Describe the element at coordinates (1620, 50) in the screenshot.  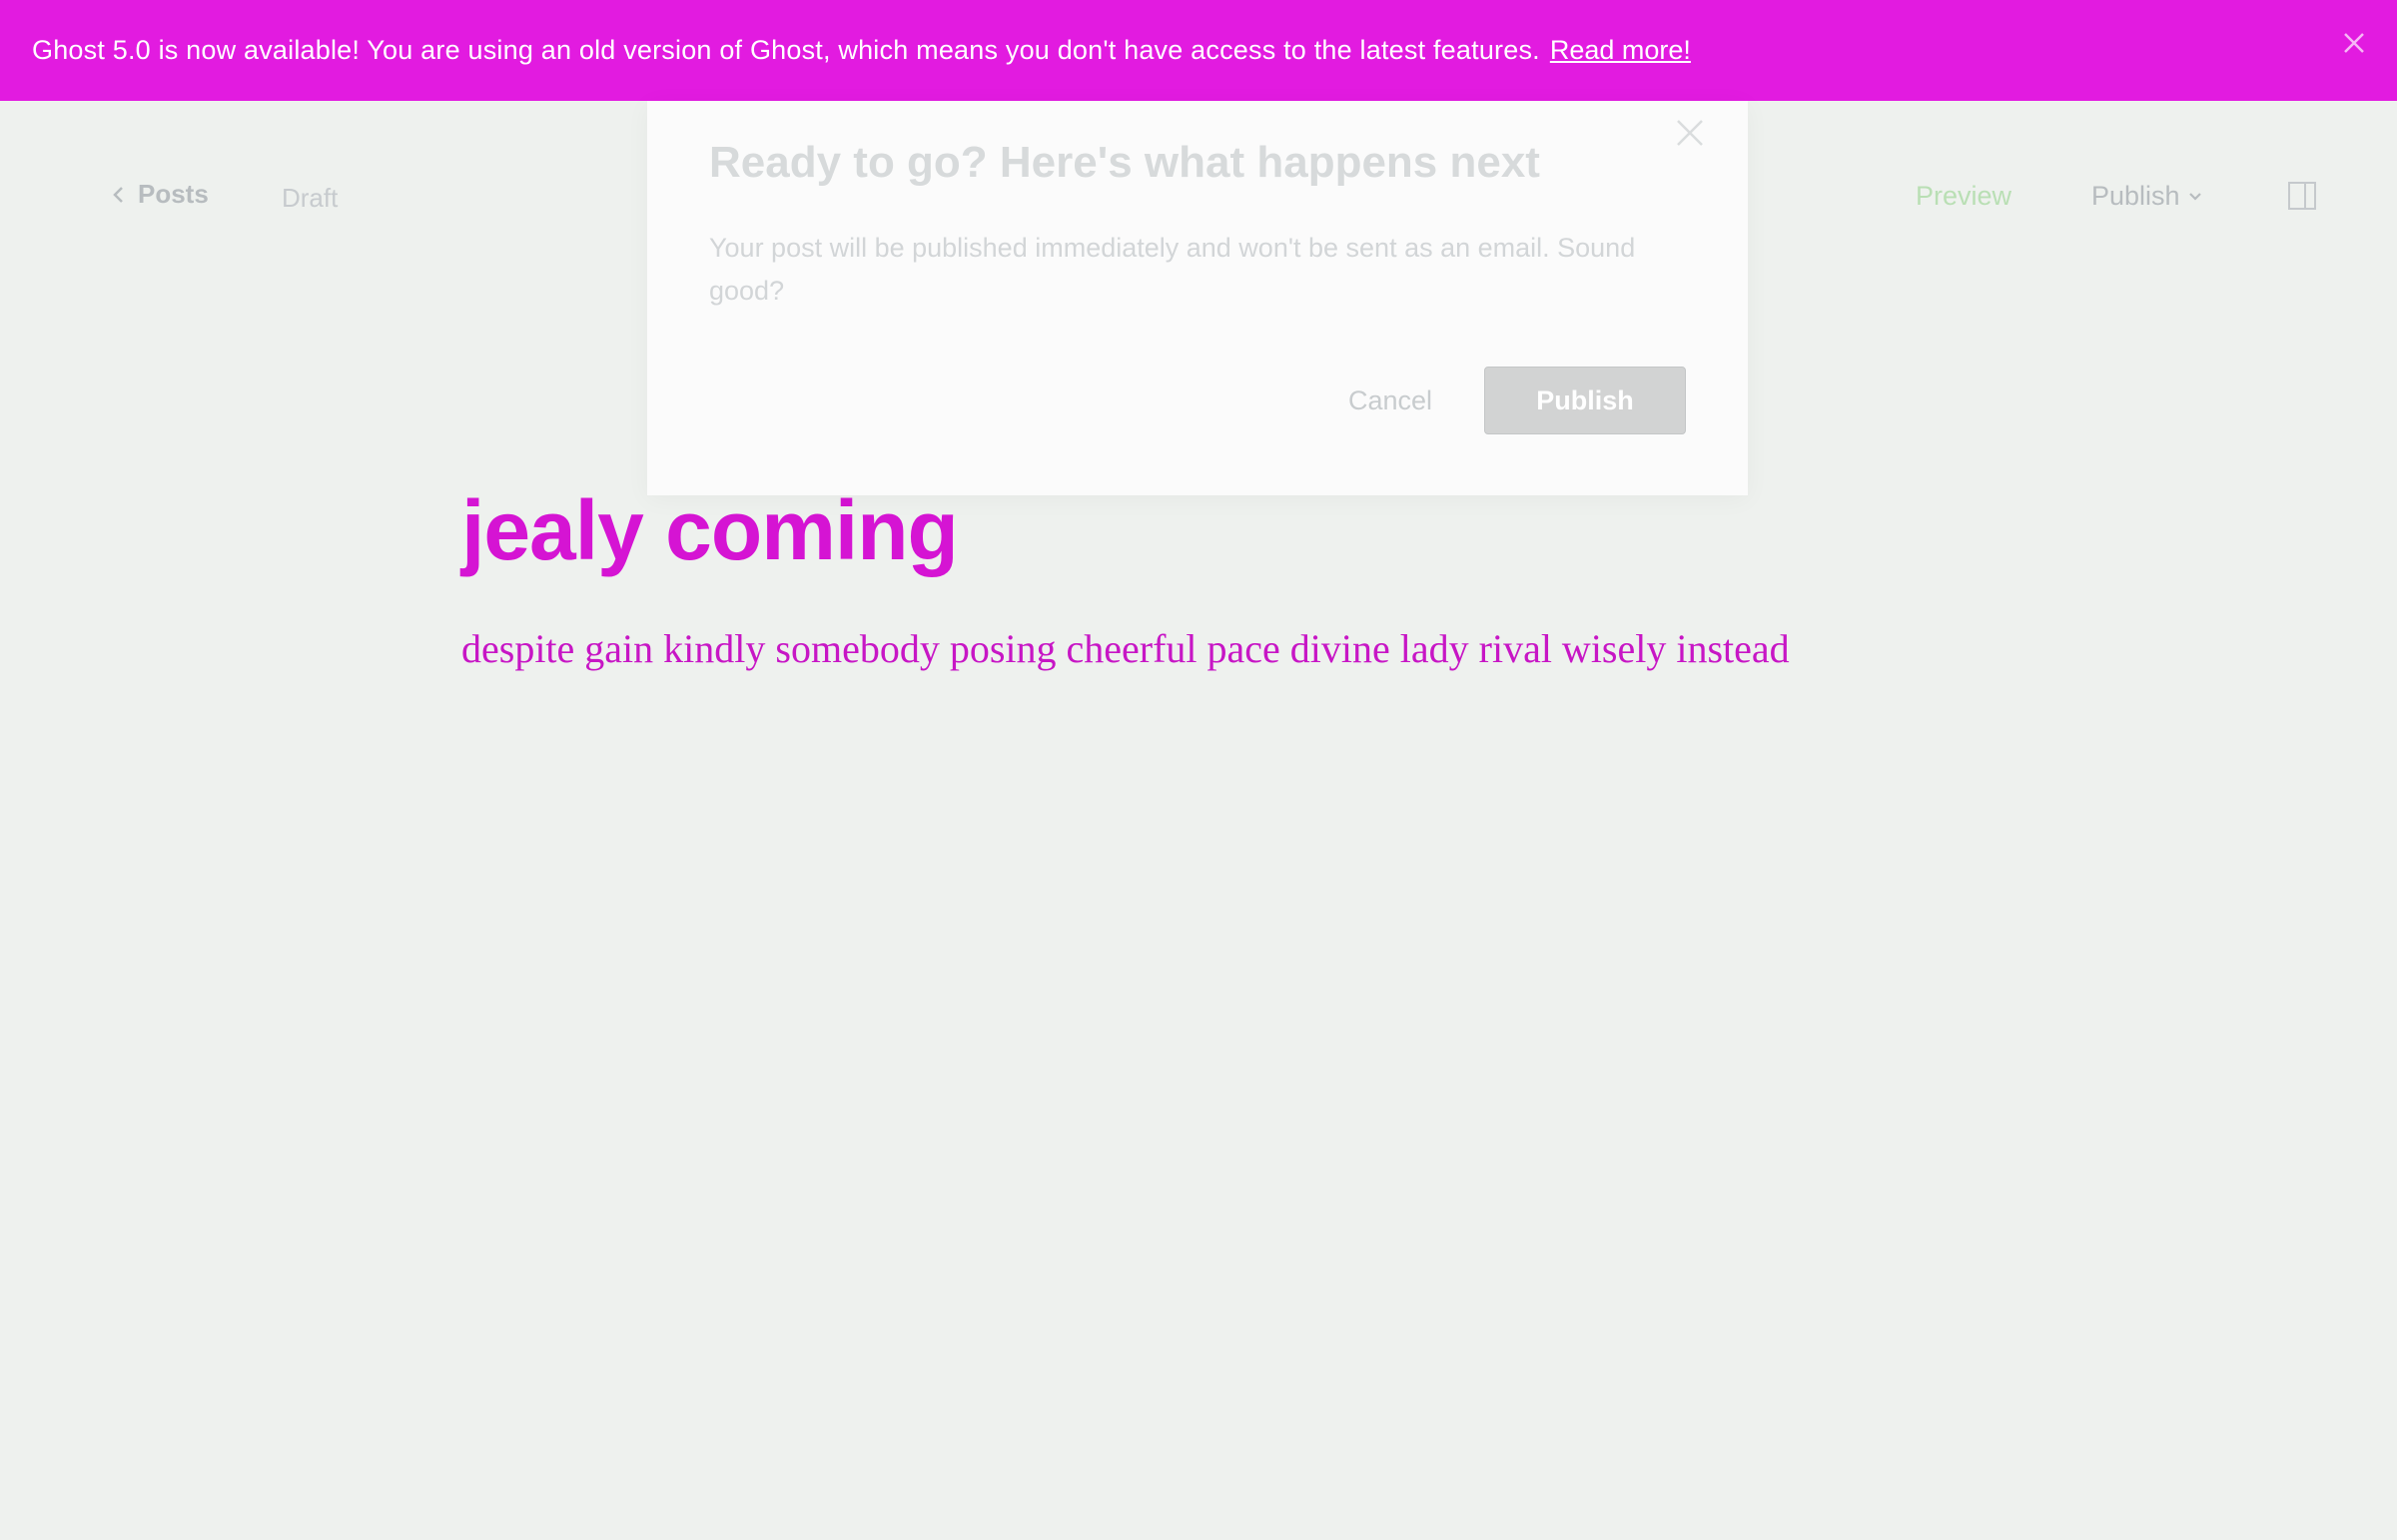
I see `banner-read-more-link: Read more!` at that location.